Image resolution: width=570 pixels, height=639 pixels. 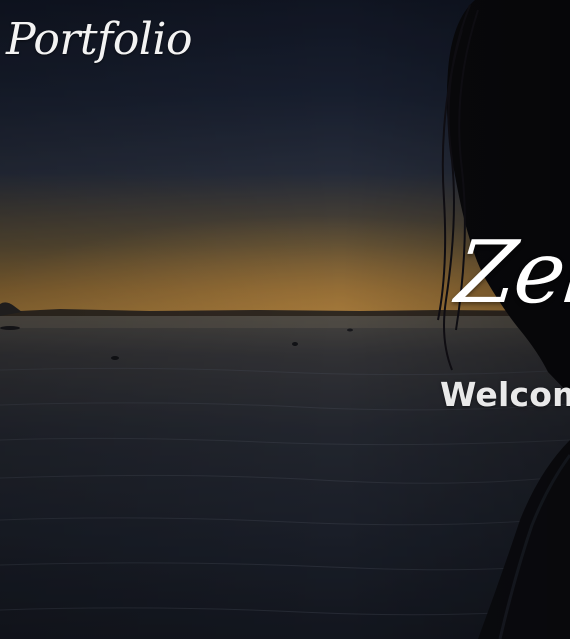 I want to click on hero-subtitle: Welcom, so click(x=505, y=394).